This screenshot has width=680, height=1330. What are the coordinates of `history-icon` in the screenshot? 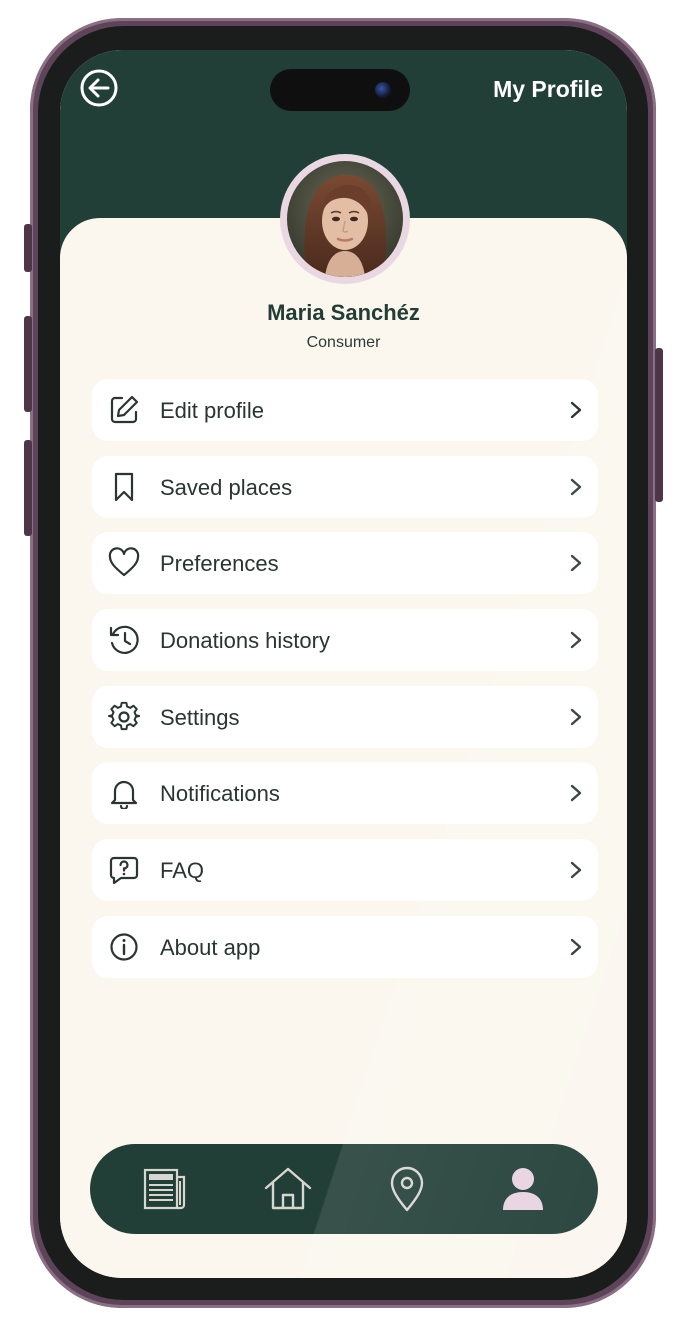 It's located at (124, 640).